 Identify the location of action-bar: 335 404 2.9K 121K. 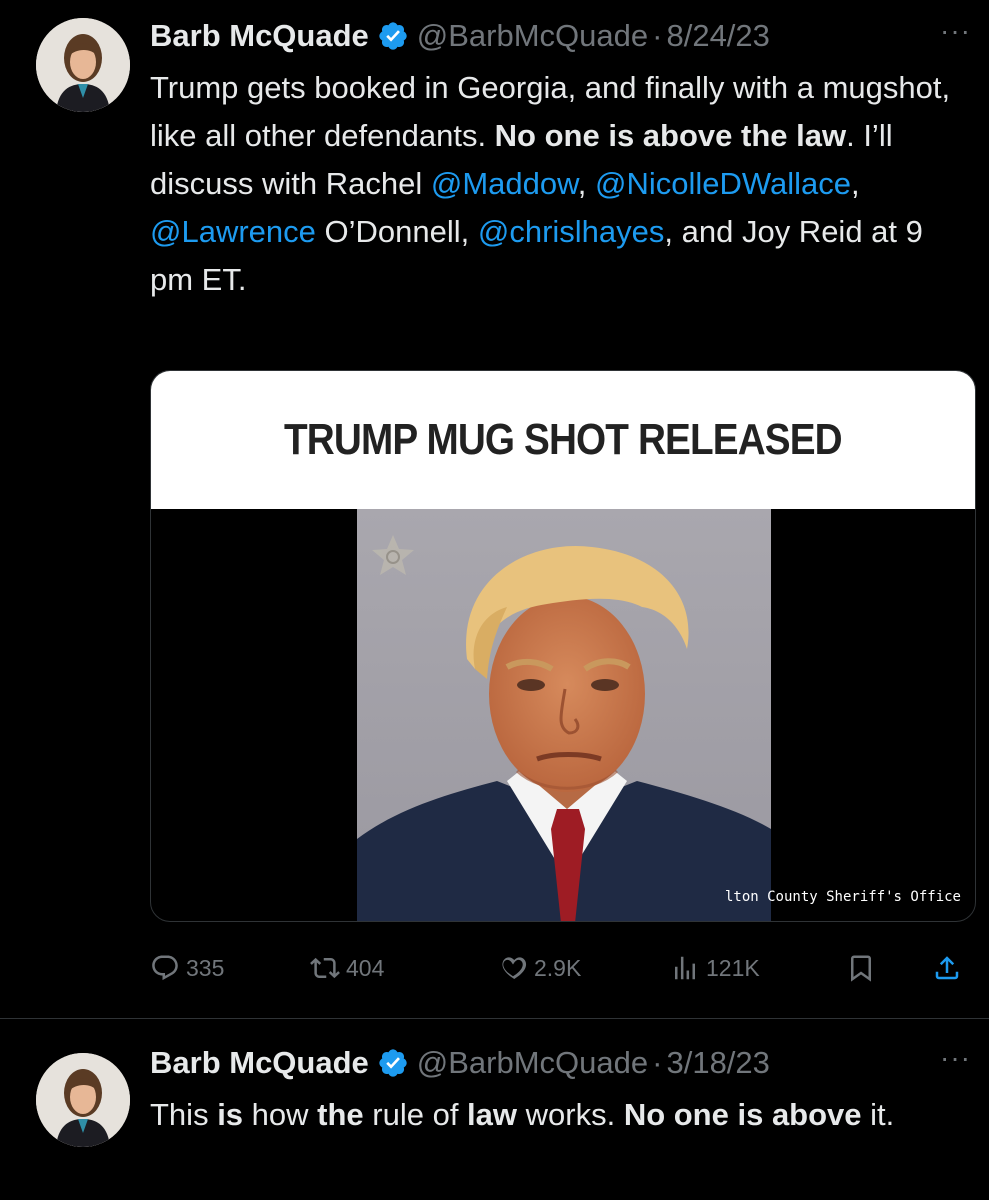
(563, 968).